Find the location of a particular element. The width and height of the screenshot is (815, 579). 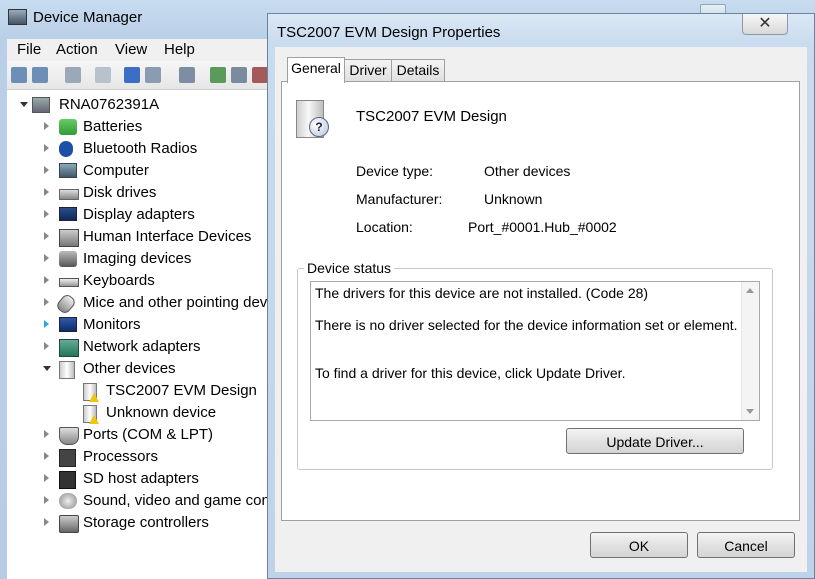

display-adapter-icon is located at coordinates (68, 214).